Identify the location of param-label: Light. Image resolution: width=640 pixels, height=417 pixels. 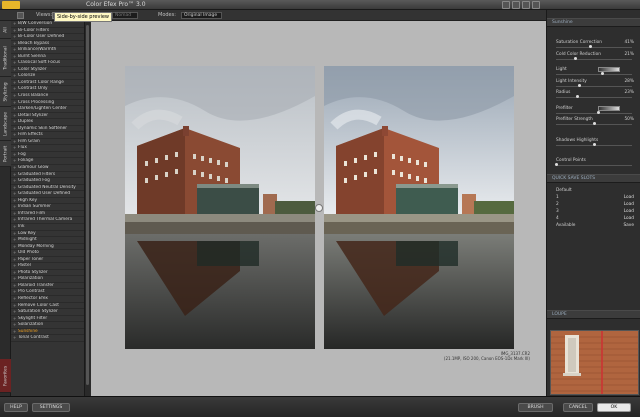
(561, 69).